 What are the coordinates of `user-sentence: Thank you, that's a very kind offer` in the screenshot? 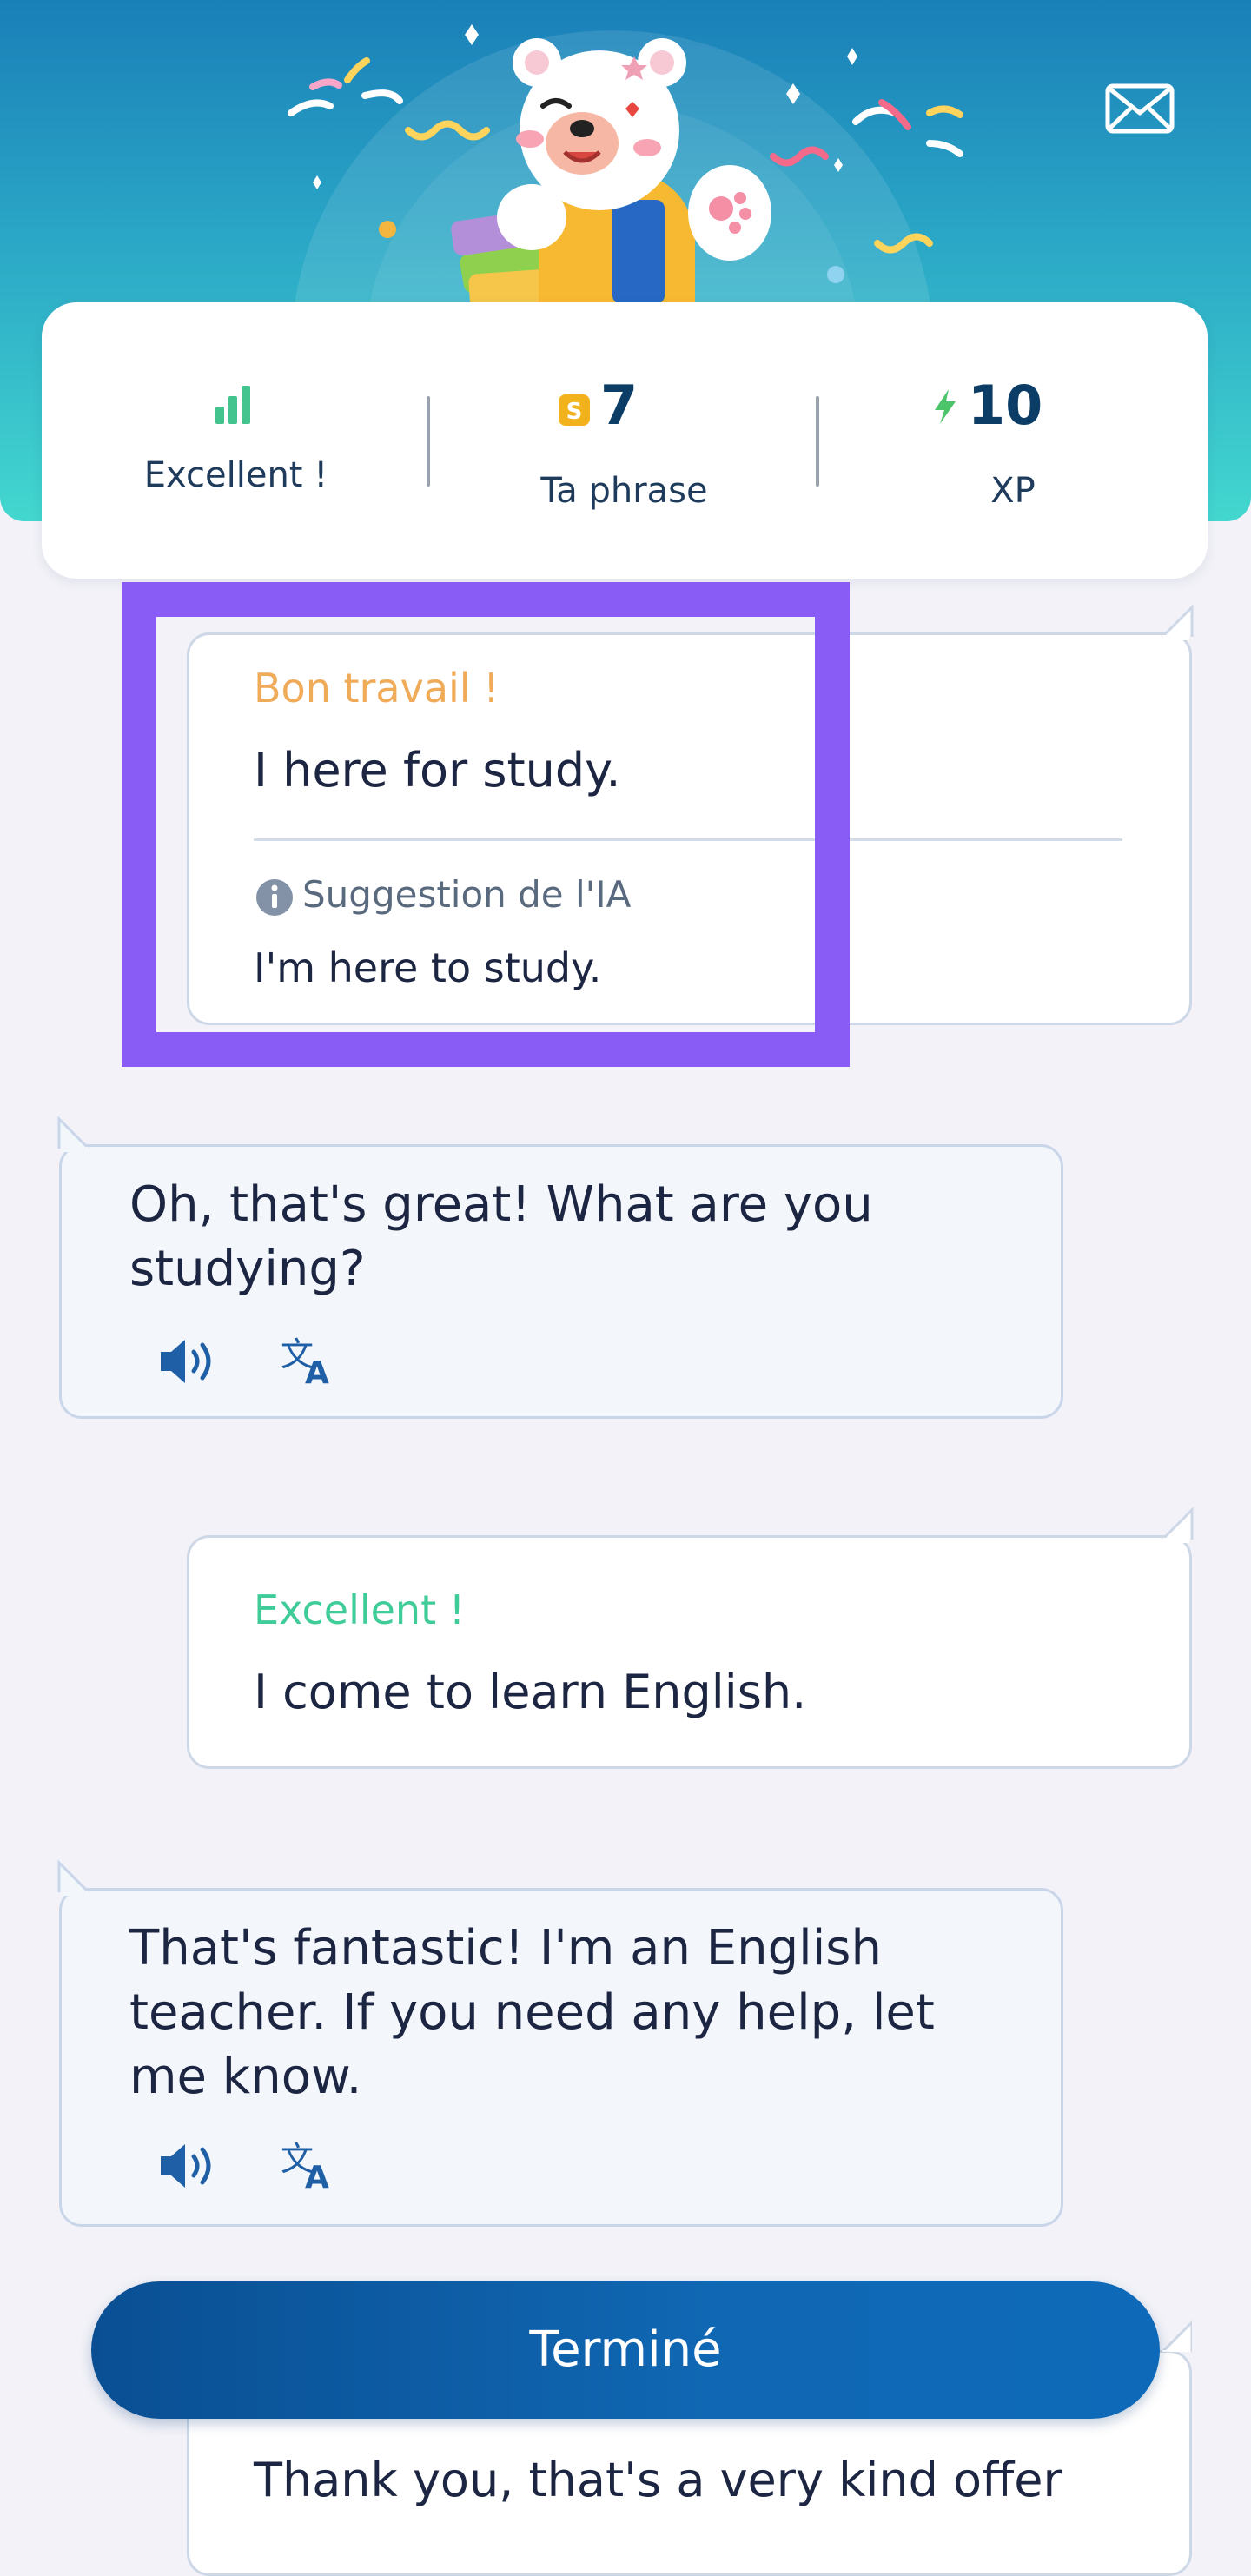 It's located at (658, 2480).